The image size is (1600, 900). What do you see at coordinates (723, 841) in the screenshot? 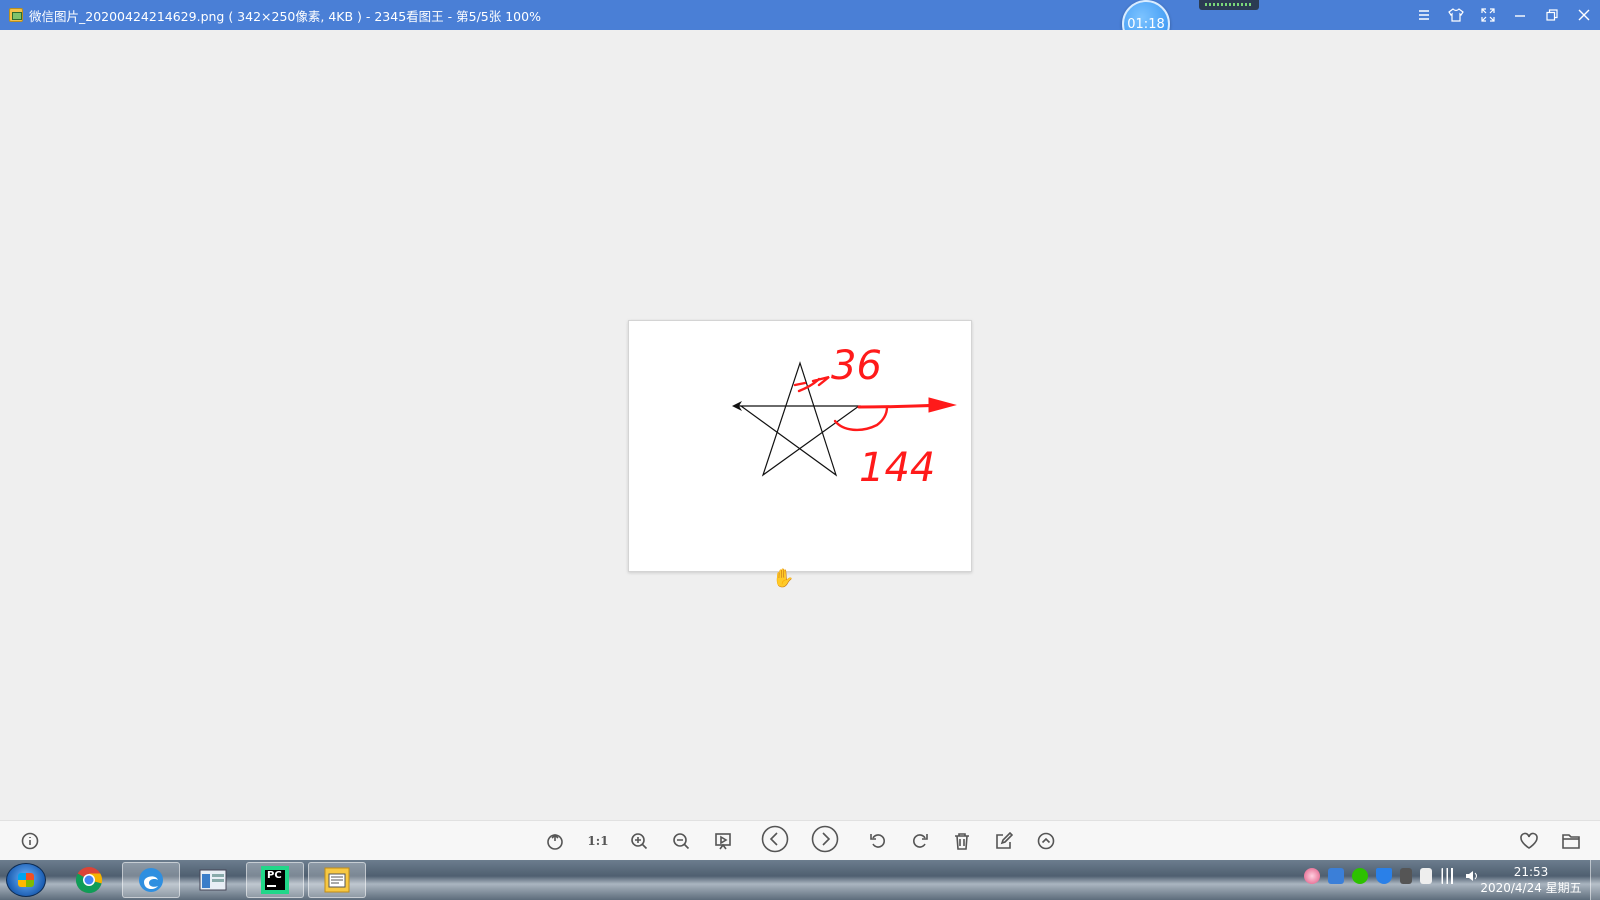
I see `slideshow-icon` at bounding box center [723, 841].